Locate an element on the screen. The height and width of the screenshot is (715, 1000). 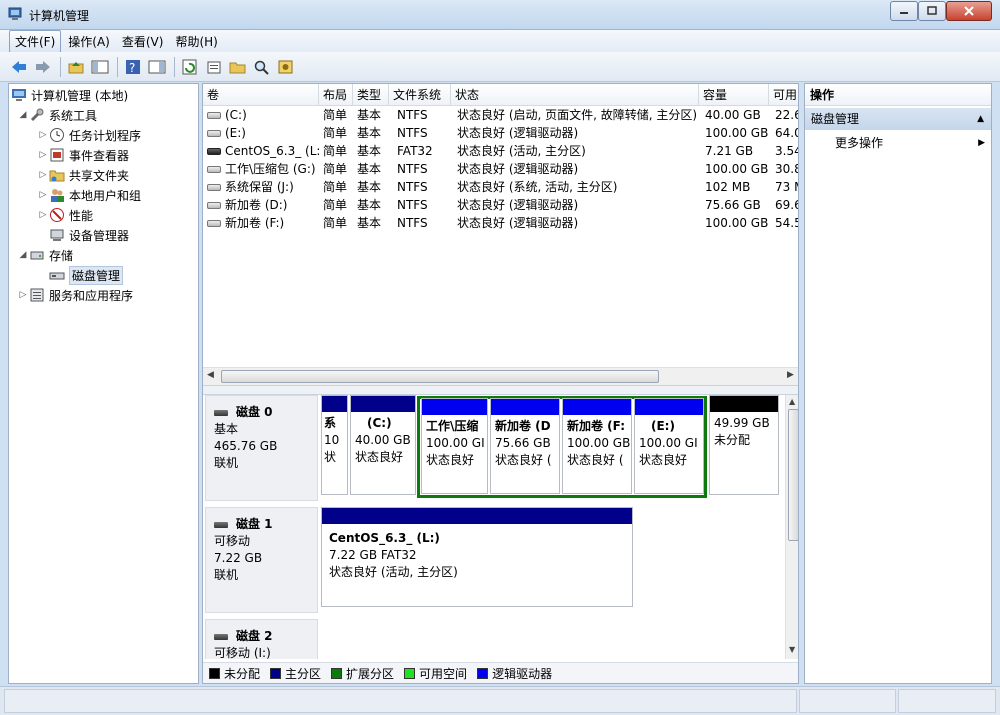
tree-item-event-viewer: ▷ 事件查看器 is located at coordinates (83, 155).